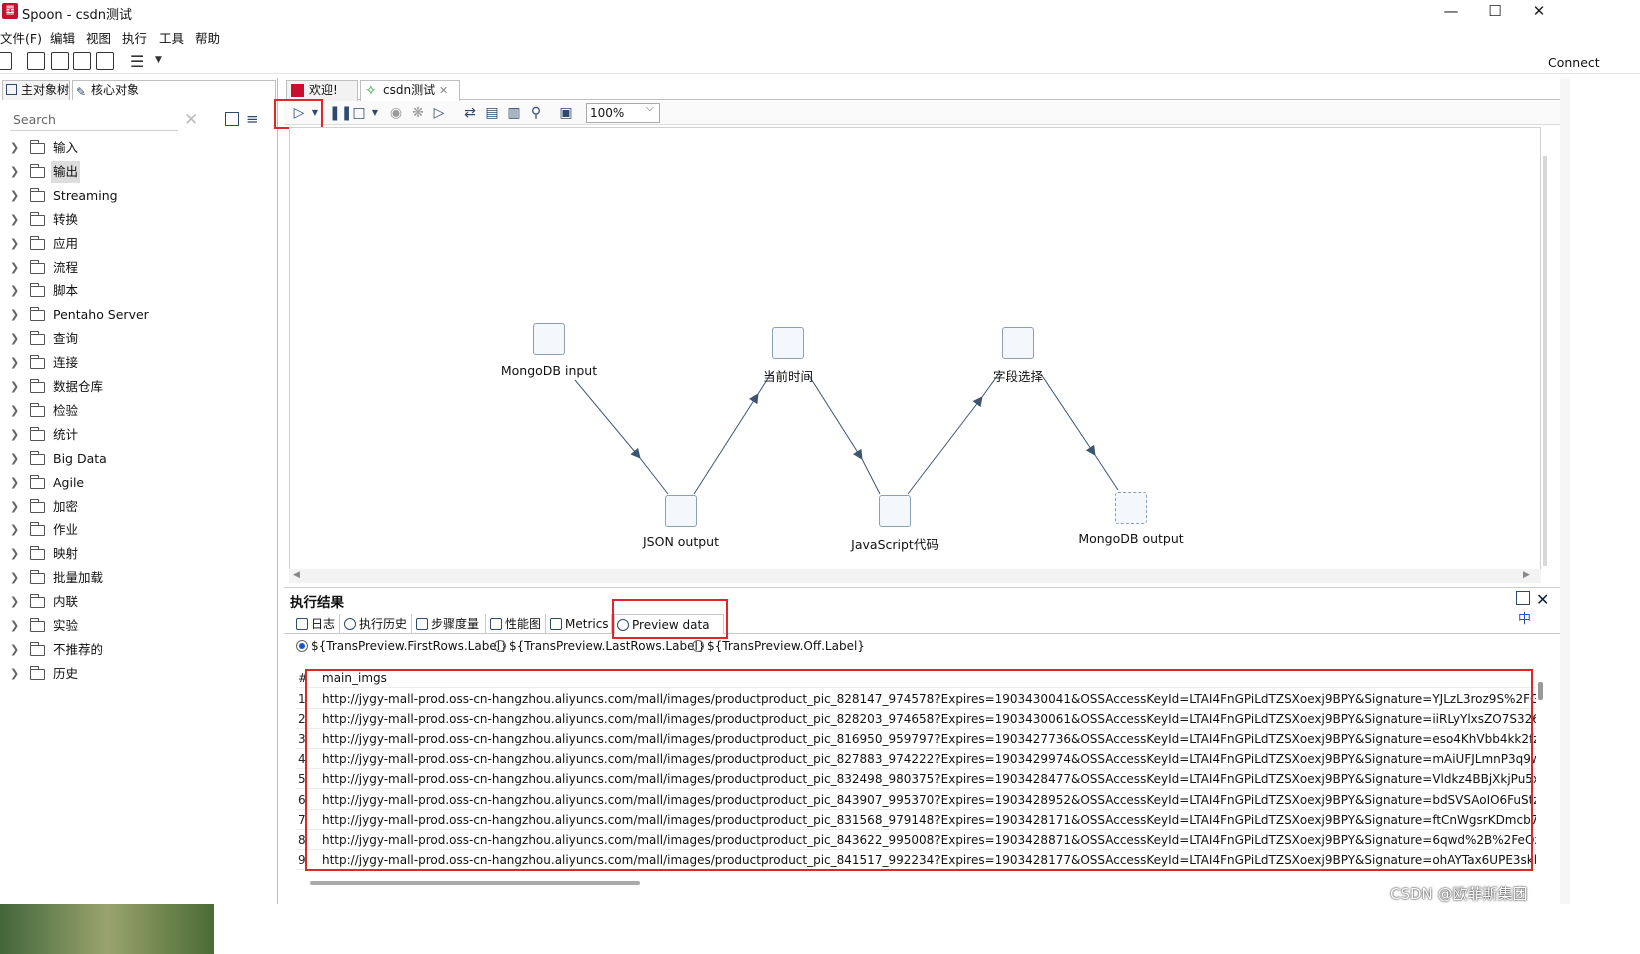  Describe the element at coordinates (422, 624) in the screenshot. I see `metrics-list-icon` at that location.